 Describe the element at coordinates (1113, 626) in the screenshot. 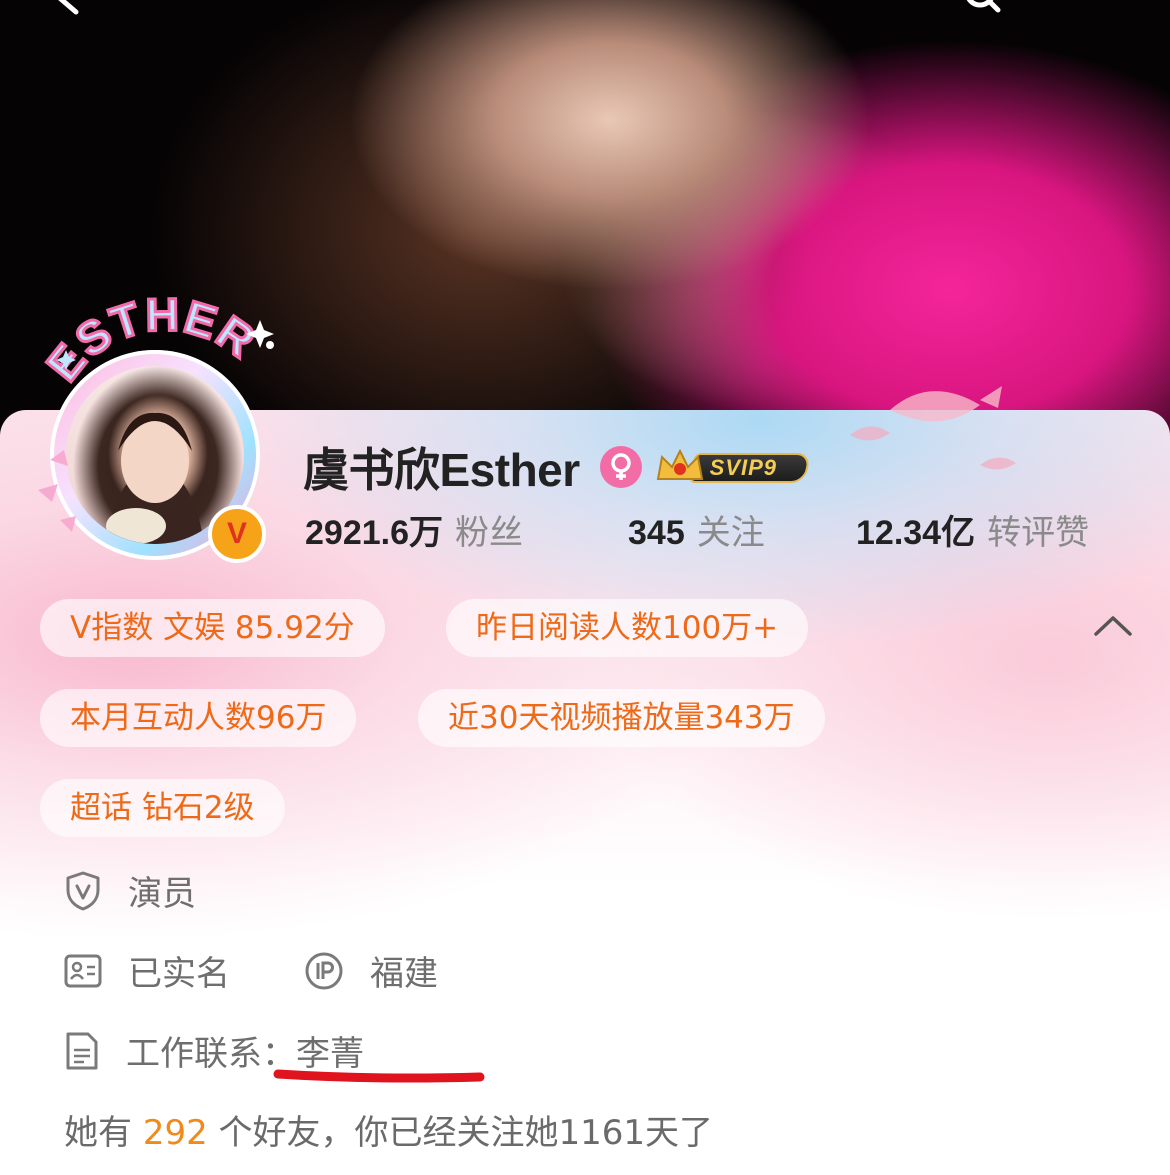

I see `chevron-up-icon` at that location.